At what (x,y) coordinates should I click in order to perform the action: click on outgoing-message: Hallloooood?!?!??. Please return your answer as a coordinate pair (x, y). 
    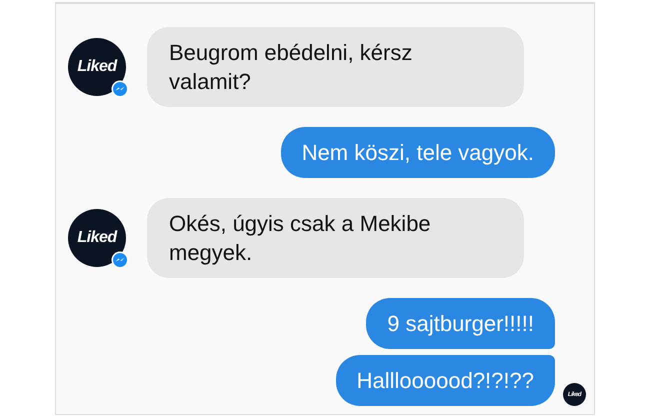
    Looking at the image, I should click on (445, 380).